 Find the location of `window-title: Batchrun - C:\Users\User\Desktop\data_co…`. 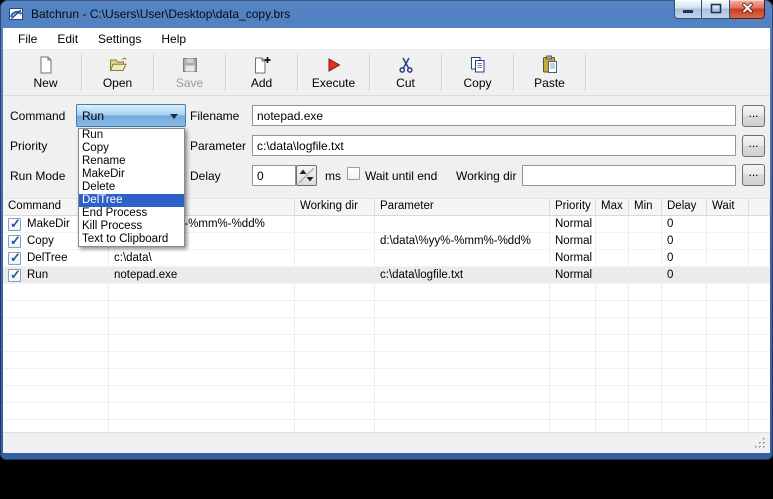

window-title: Batchrun - C:\Users\User\Desktop\data_co… is located at coordinates (161, 14).